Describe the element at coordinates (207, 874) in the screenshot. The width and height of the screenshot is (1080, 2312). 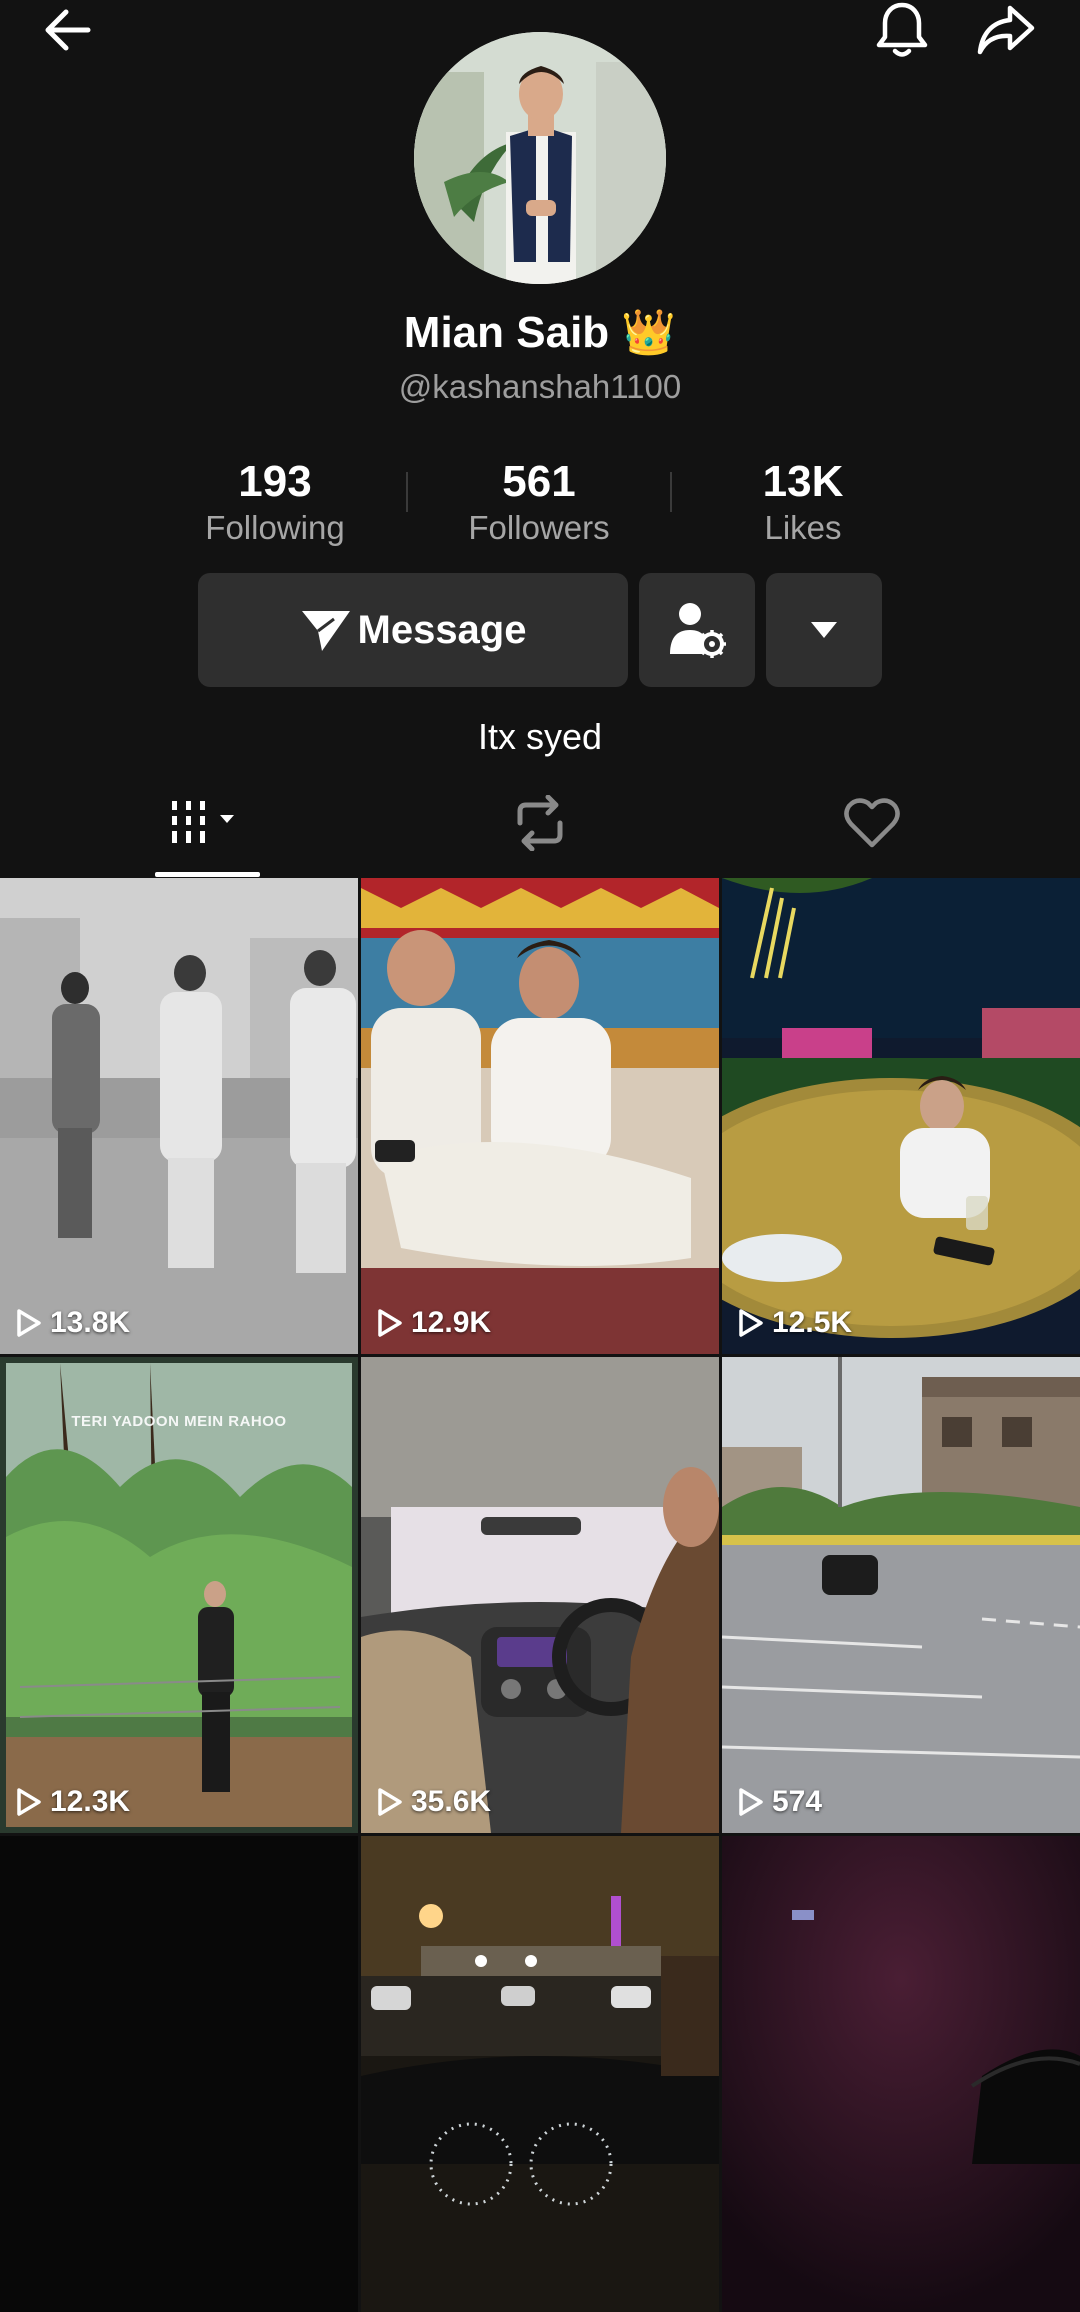
I see `active-tab-indicator` at that location.